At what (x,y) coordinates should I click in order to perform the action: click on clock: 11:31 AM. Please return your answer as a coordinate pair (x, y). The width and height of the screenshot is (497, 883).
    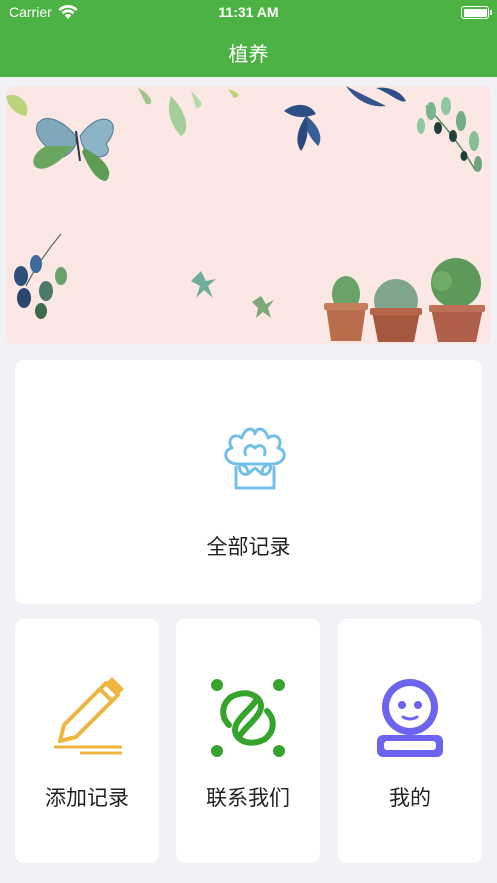
    Looking at the image, I should click on (248, 12).